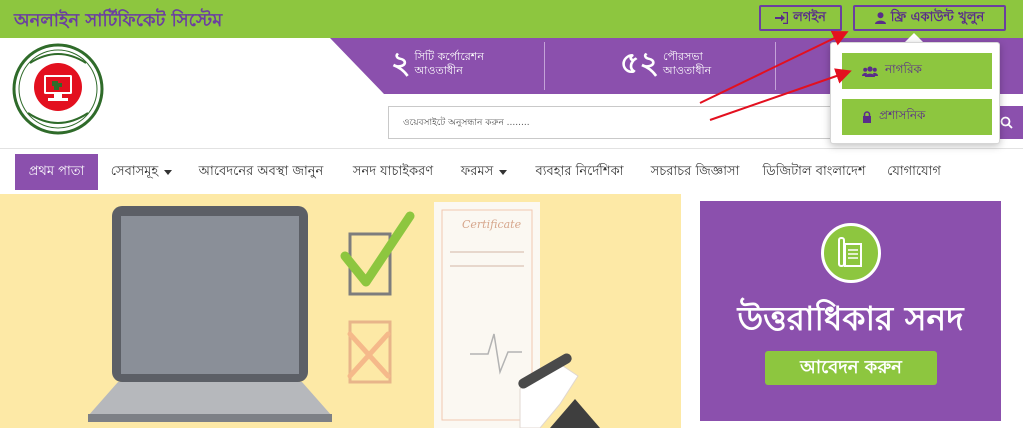 This screenshot has width=1023, height=428. What do you see at coordinates (401, 63) in the screenshot?
I see `city-corporation-count: ২` at bounding box center [401, 63].